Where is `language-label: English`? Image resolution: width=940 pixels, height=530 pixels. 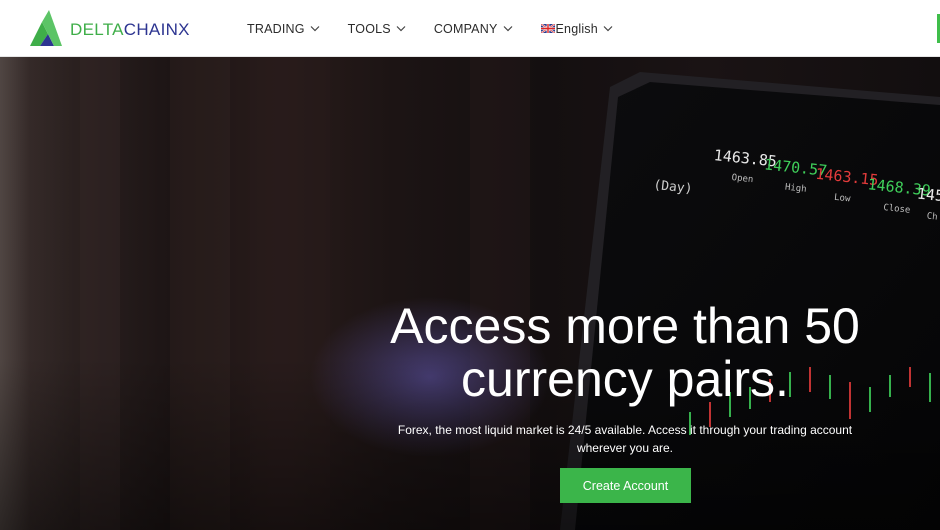 language-label: English is located at coordinates (576, 28).